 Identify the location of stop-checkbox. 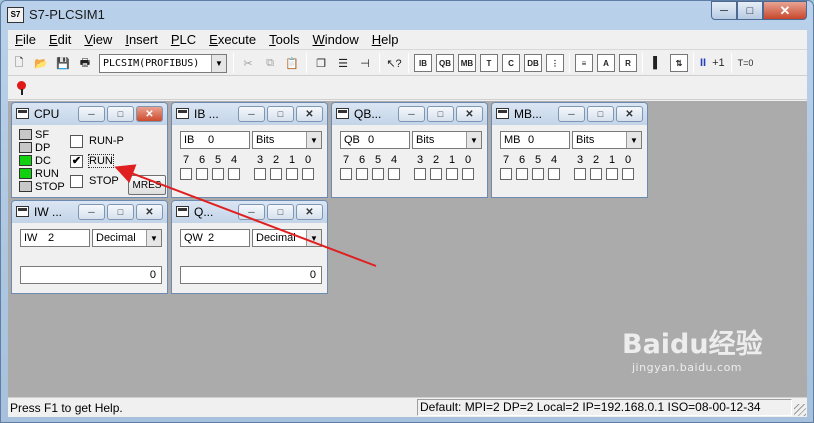
(76, 181).